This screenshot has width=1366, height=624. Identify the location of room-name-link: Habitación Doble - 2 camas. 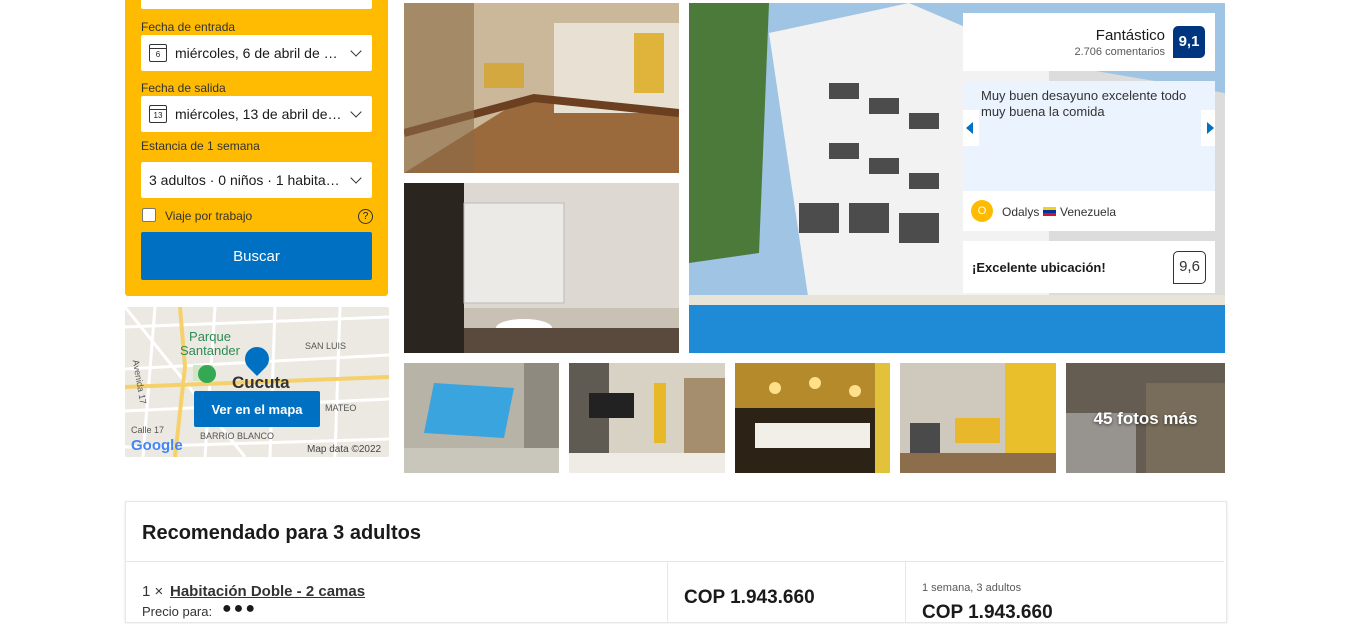
(267, 591).